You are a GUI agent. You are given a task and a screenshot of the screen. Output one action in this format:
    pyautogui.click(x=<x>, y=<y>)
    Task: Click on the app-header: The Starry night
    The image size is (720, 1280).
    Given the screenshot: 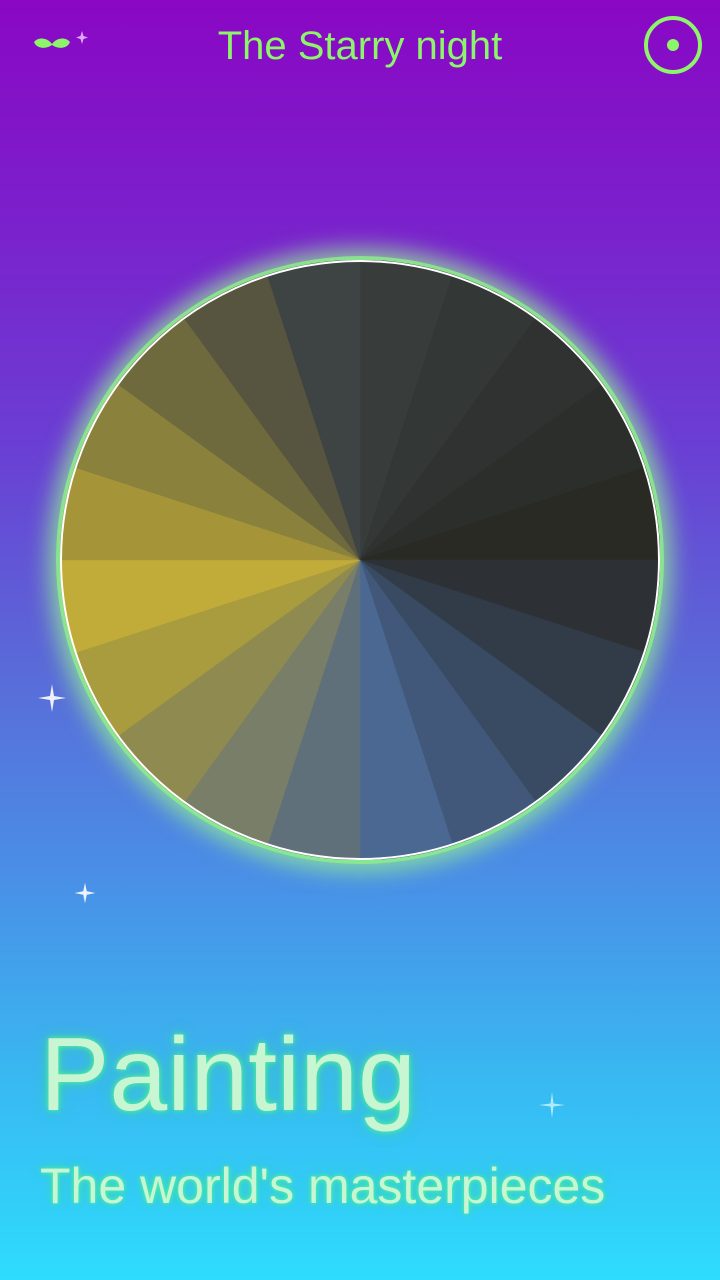 What is the action you would take?
    pyautogui.click(x=360, y=46)
    